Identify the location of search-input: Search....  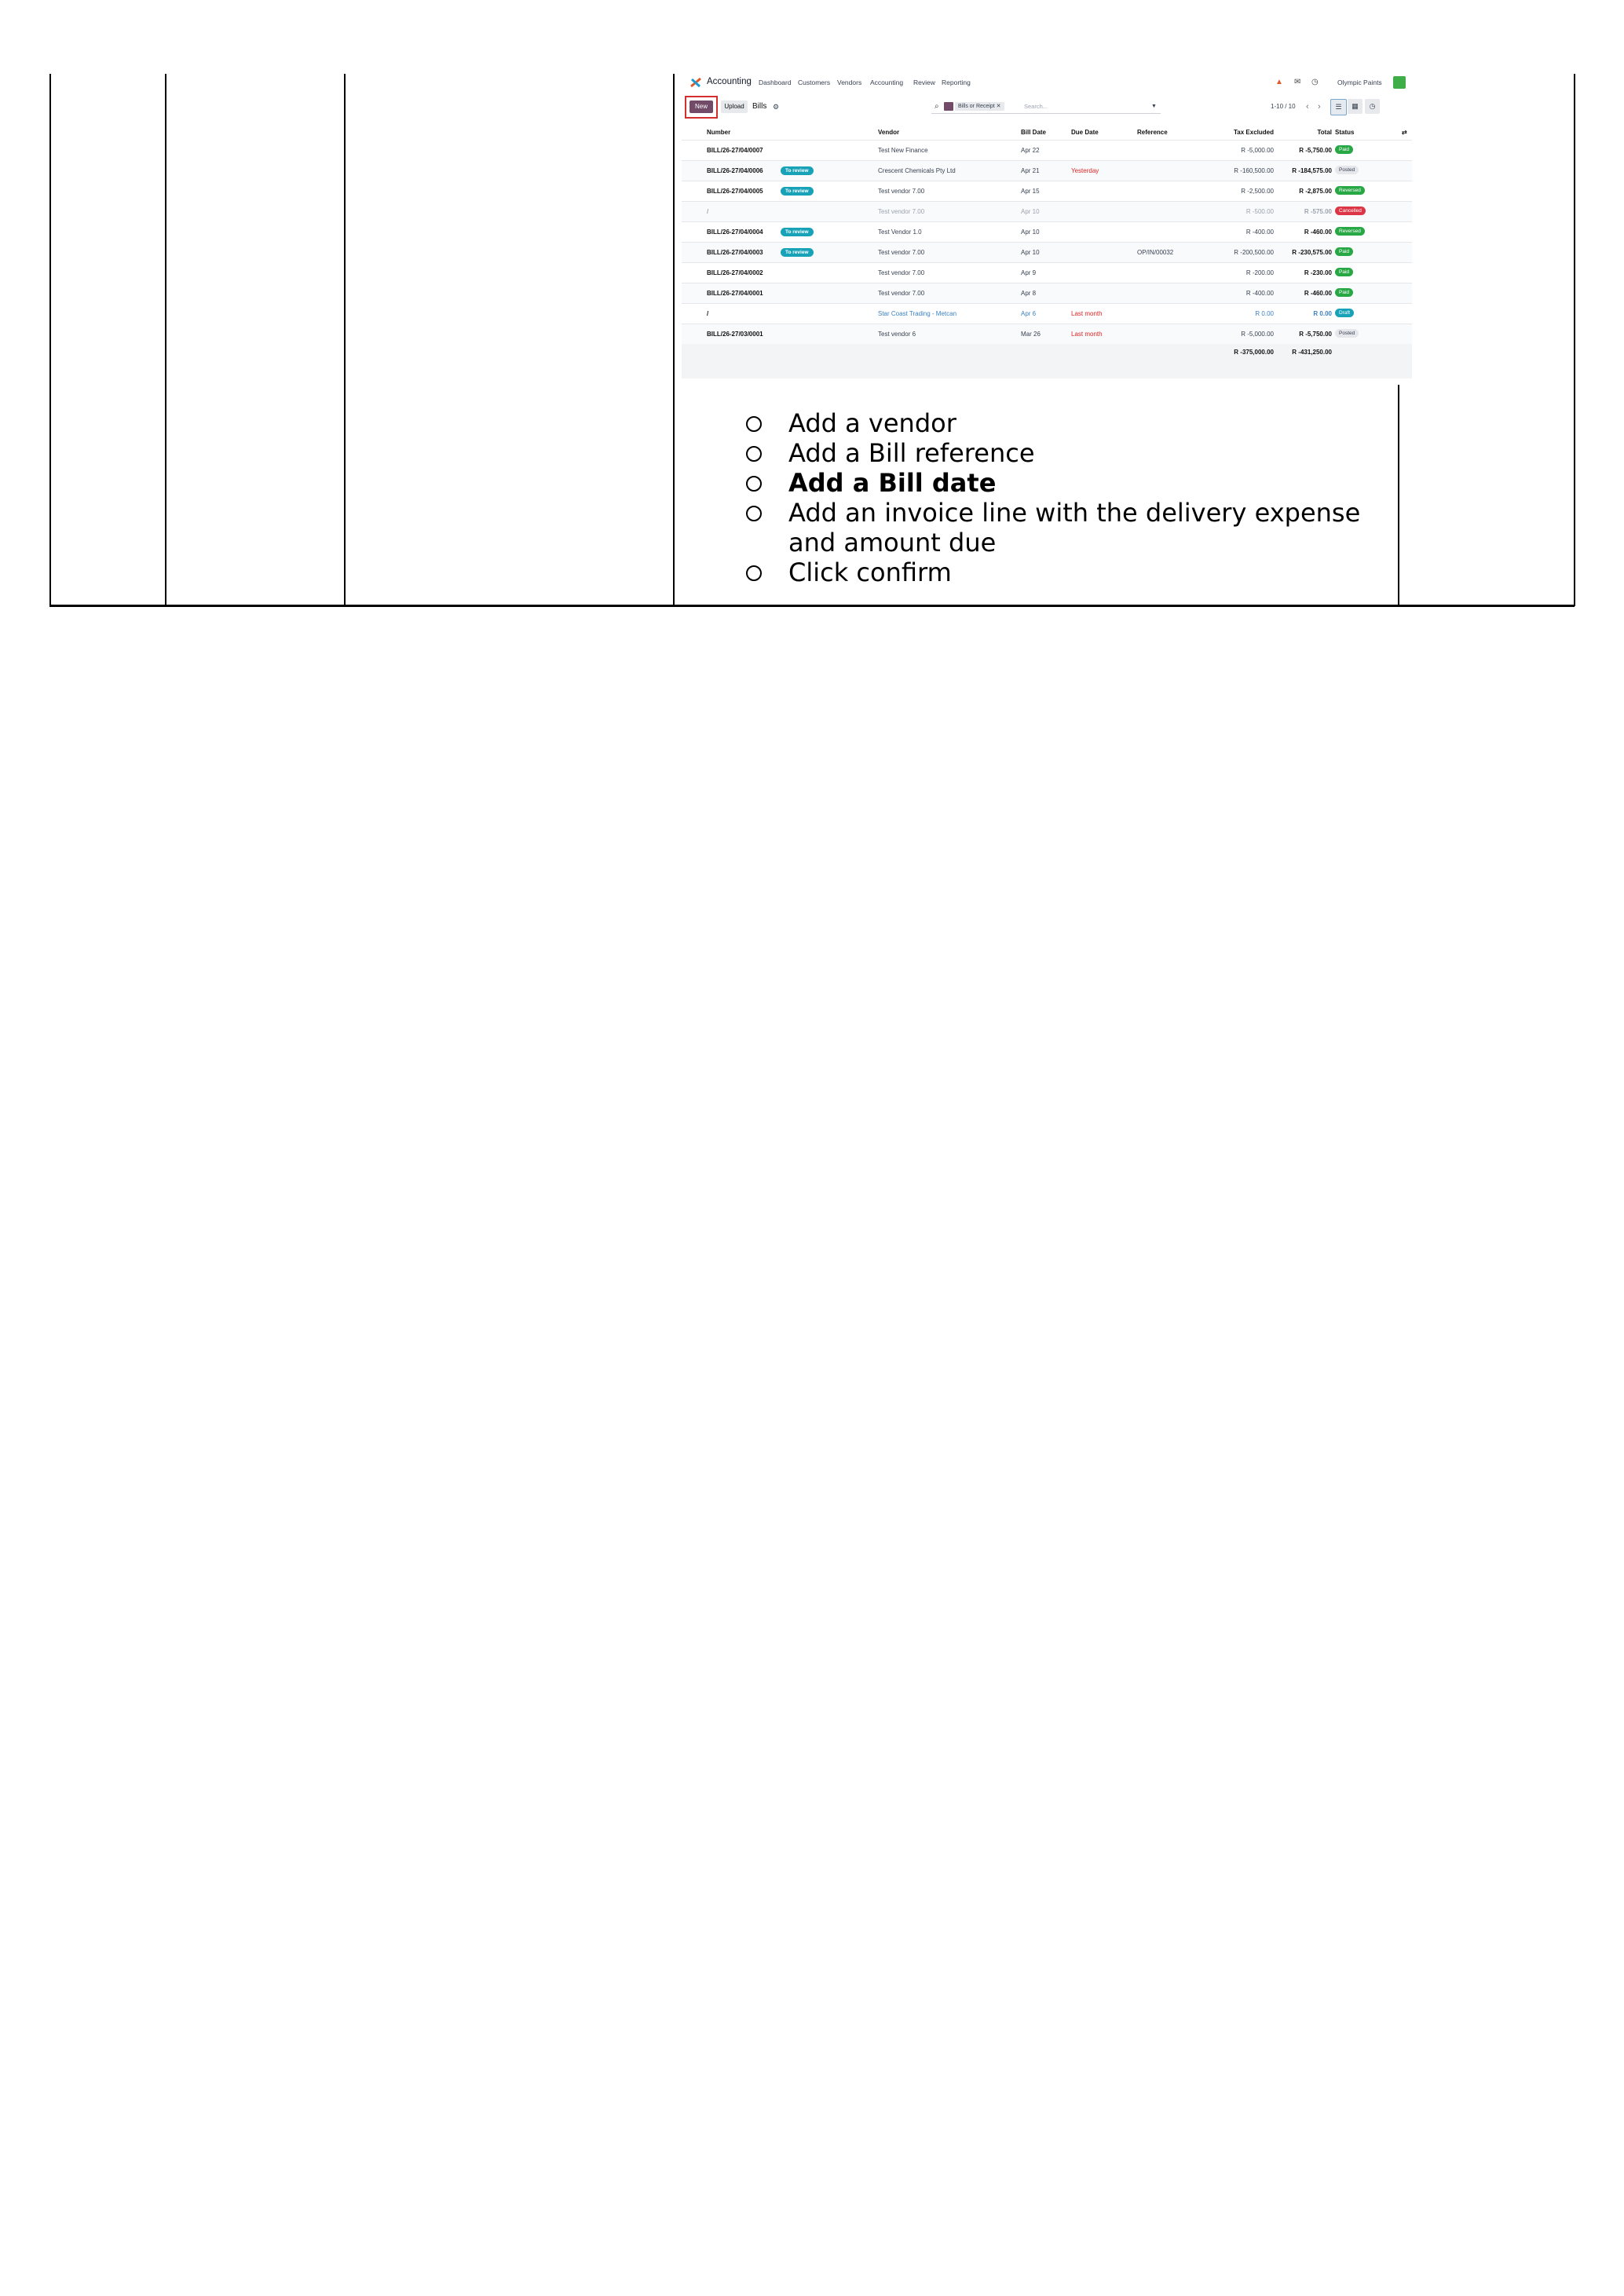
(1036, 106).